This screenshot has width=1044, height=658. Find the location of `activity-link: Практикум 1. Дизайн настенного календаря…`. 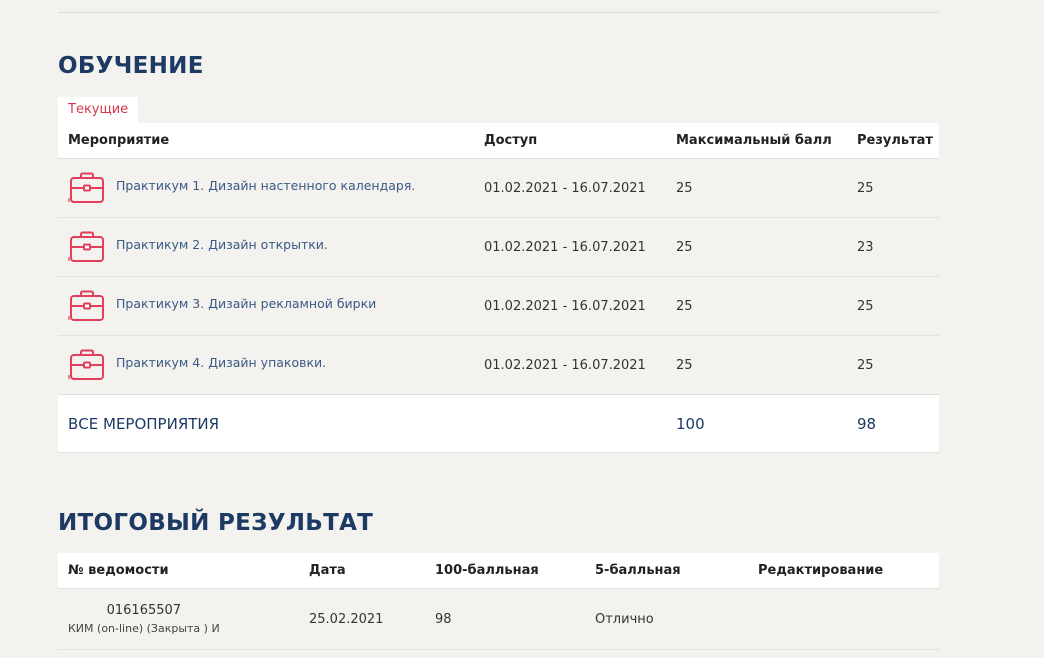

activity-link: Практикум 1. Дизайн настенного календаря… is located at coordinates (265, 185).